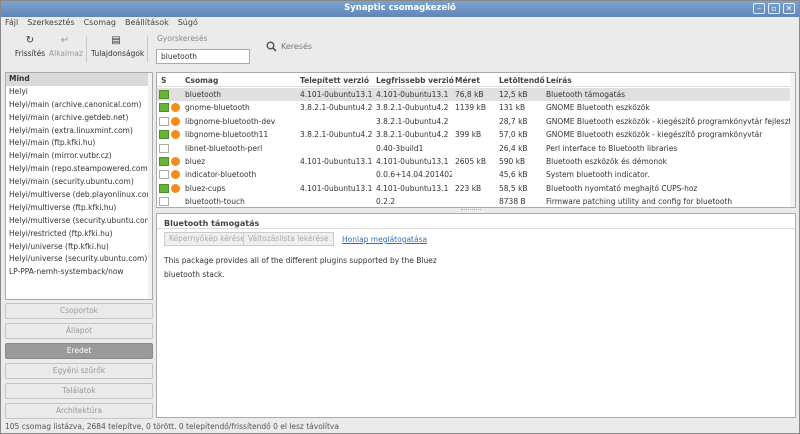  What do you see at coordinates (79, 105) in the screenshot?
I see `source-item: Helyi/main (archive.canonical.com)` at bounding box center [79, 105].